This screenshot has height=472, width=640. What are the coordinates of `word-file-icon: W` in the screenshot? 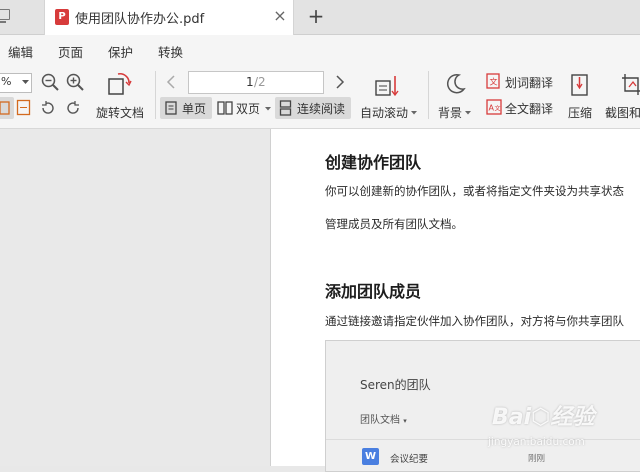 It's located at (370, 456).